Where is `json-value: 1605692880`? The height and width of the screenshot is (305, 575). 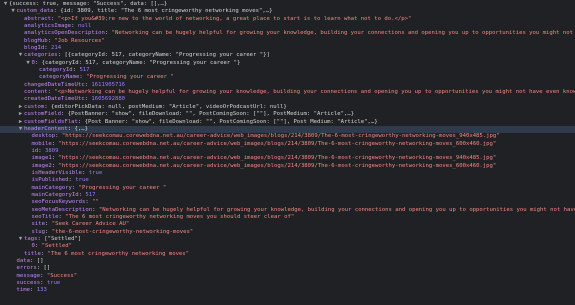 json-value: 1605692880 is located at coordinates (108, 99).